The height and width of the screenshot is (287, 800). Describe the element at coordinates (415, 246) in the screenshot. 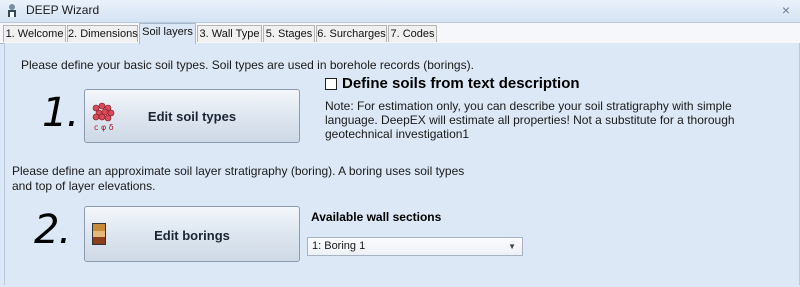

I see `wall-section-select: 1: Boring 1 ▼` at that location.